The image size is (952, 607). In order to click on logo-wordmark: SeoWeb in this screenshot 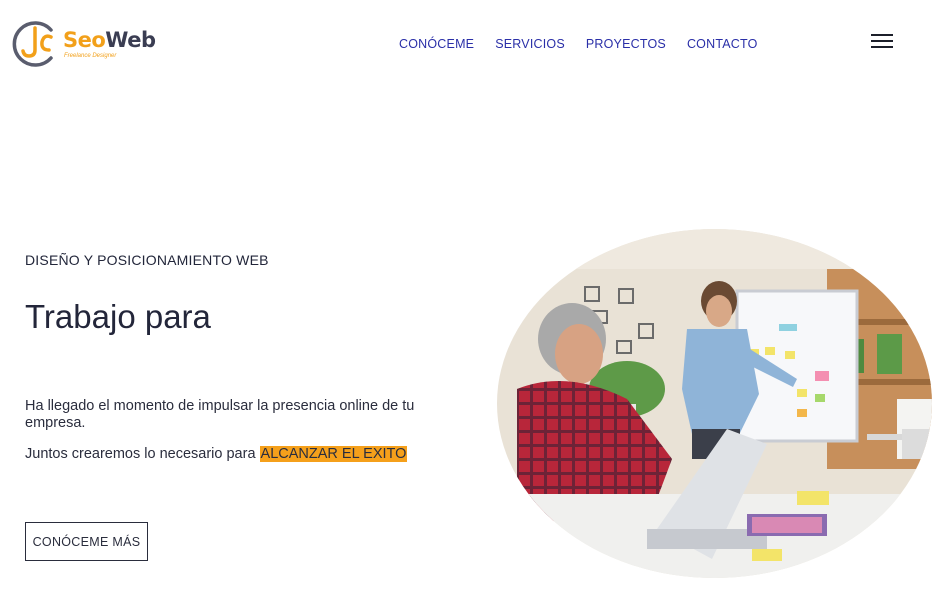, I will do `click(109, 40)`.